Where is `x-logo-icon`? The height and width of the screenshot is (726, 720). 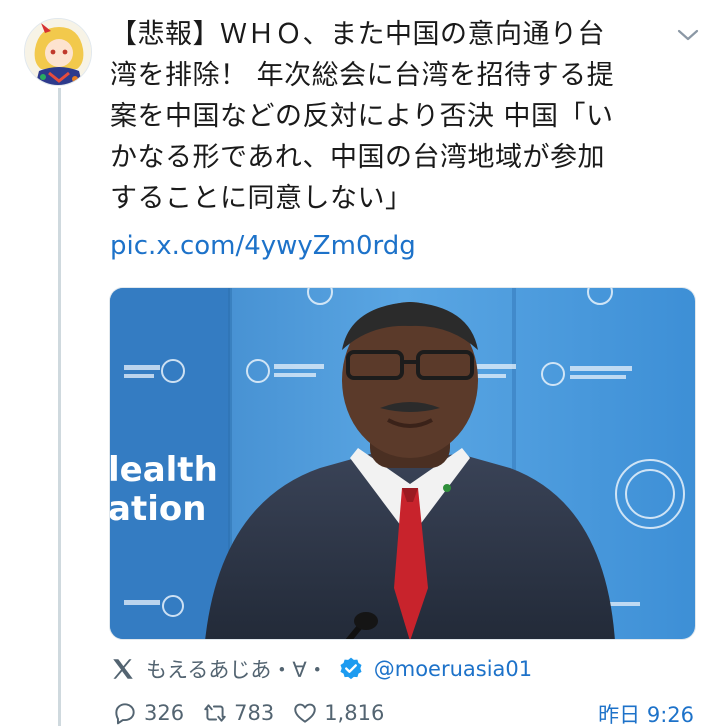 x-logo-icon is located at coordinates (123, 669).